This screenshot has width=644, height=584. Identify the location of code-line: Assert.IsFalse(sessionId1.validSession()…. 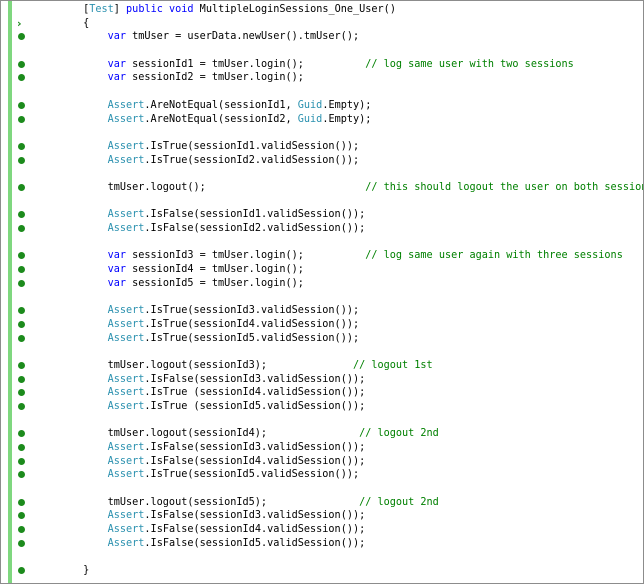
(322, 215).